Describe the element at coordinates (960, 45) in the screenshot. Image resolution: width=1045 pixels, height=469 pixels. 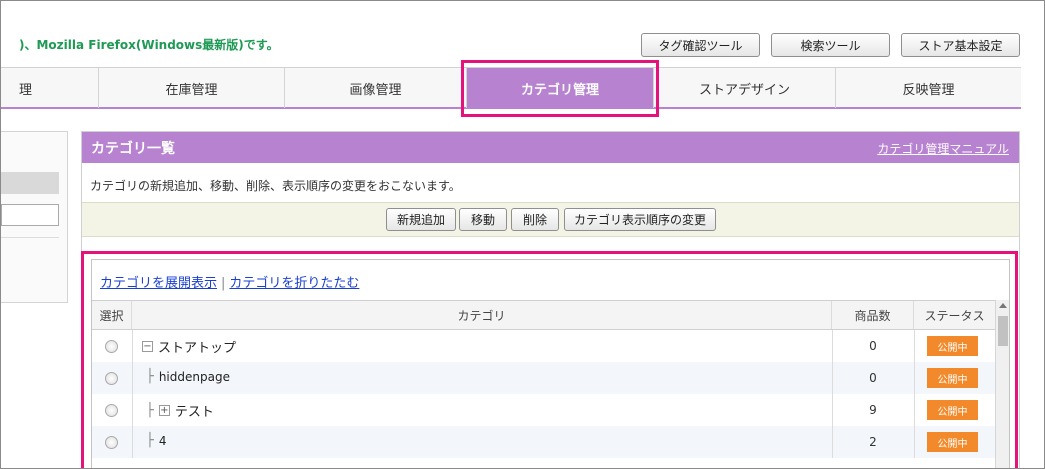
I see `store-settings-button: ストア基本設定` at that location.